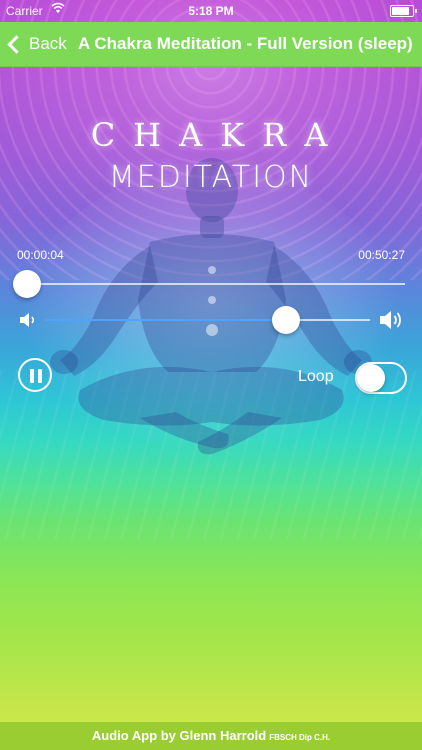 The height and width of the screenshot is (750, 422). What do you see at coordinates (179, 735) in the screenshot?
I see `footer-text: Audio App by Glenn Harrold` at bounding box center [179, 735].